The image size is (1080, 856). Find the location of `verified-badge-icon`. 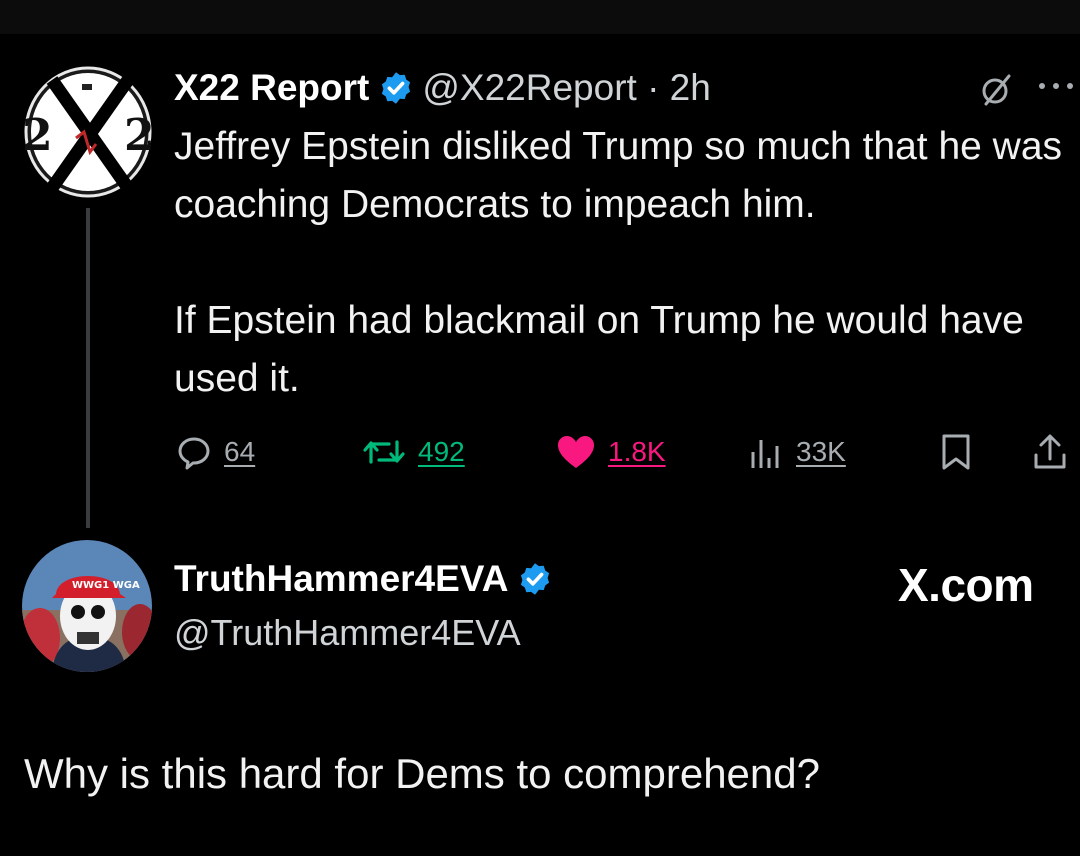

verified-badge-icon is located at coordinates (396, 88).